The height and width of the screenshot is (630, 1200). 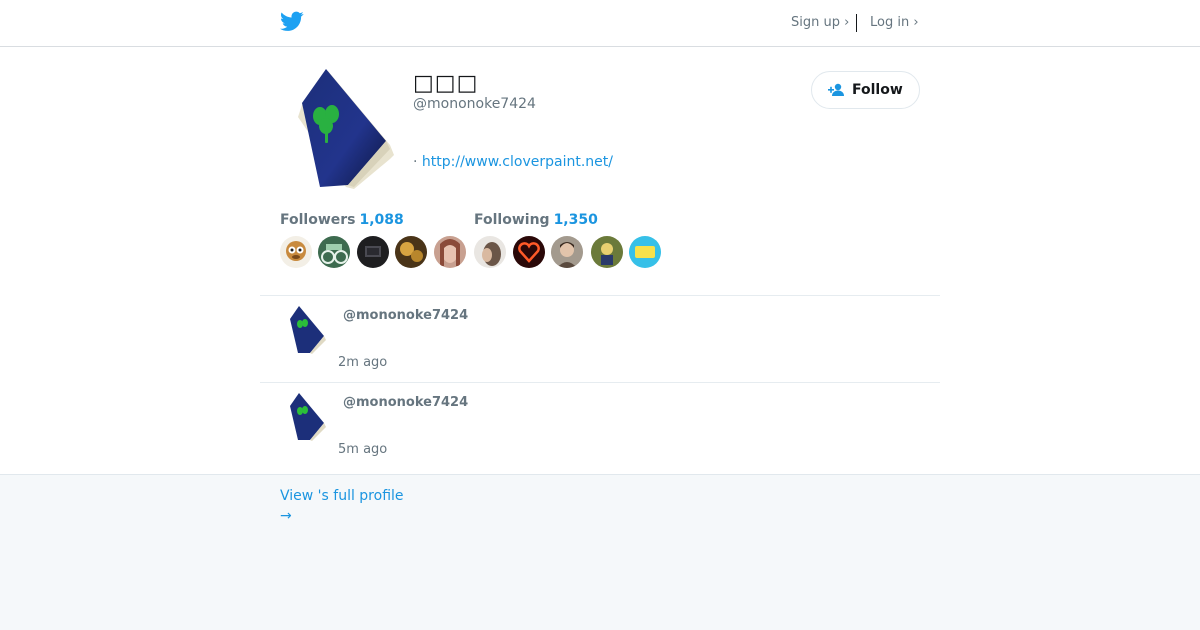 What do you see at coordinates (575, 220) in the screenshot?
I see `following-count: 1,350` at bounding box center [575, 220].